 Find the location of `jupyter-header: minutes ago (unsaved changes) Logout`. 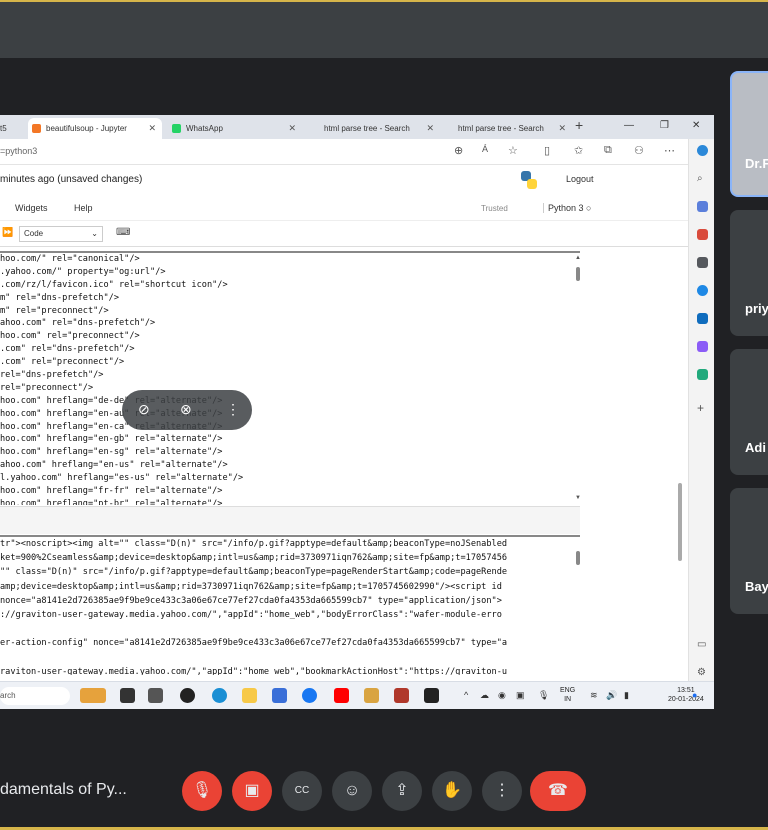

jupyter-header: minutes ago (unsaved changes) Logout is located at coordinates (344, 180).